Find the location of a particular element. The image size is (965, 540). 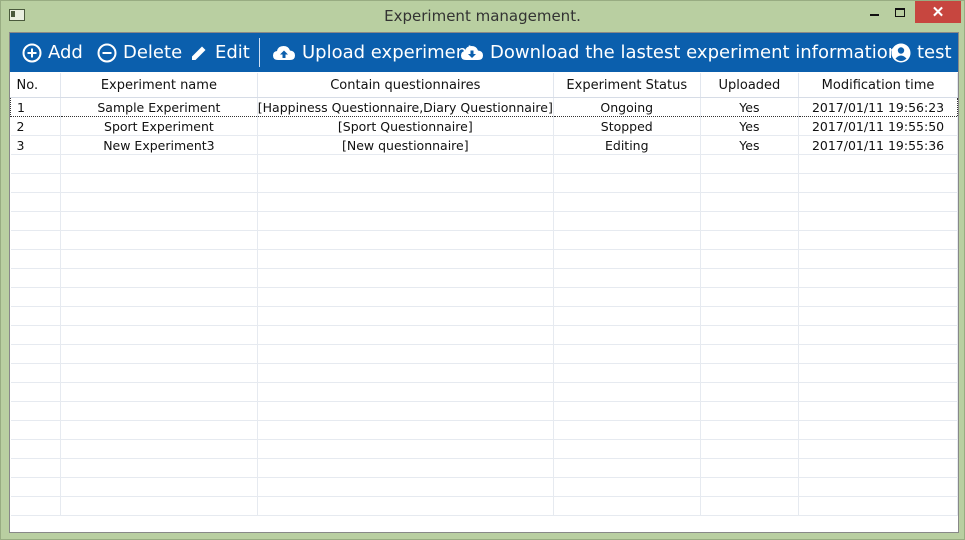

cloud-upload-icon is located at coordinates (284, 52).